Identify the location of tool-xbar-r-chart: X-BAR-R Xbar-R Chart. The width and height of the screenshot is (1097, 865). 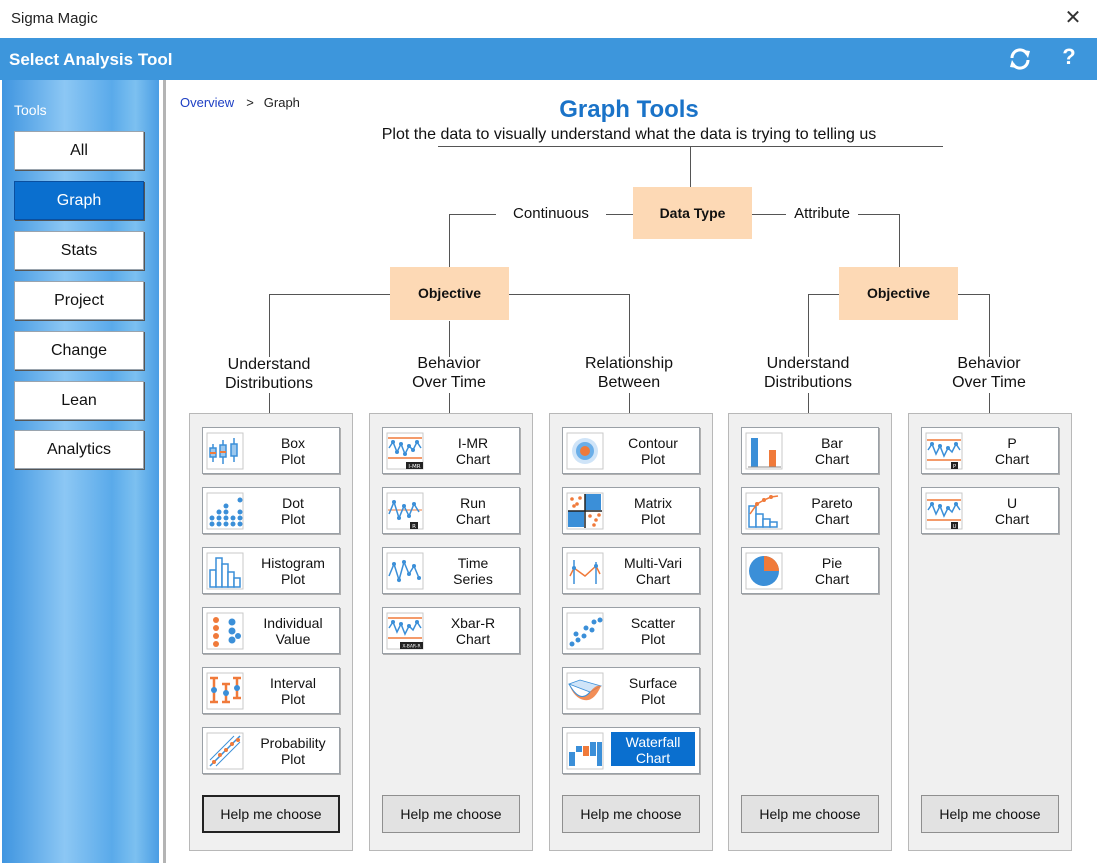
(451, 630).